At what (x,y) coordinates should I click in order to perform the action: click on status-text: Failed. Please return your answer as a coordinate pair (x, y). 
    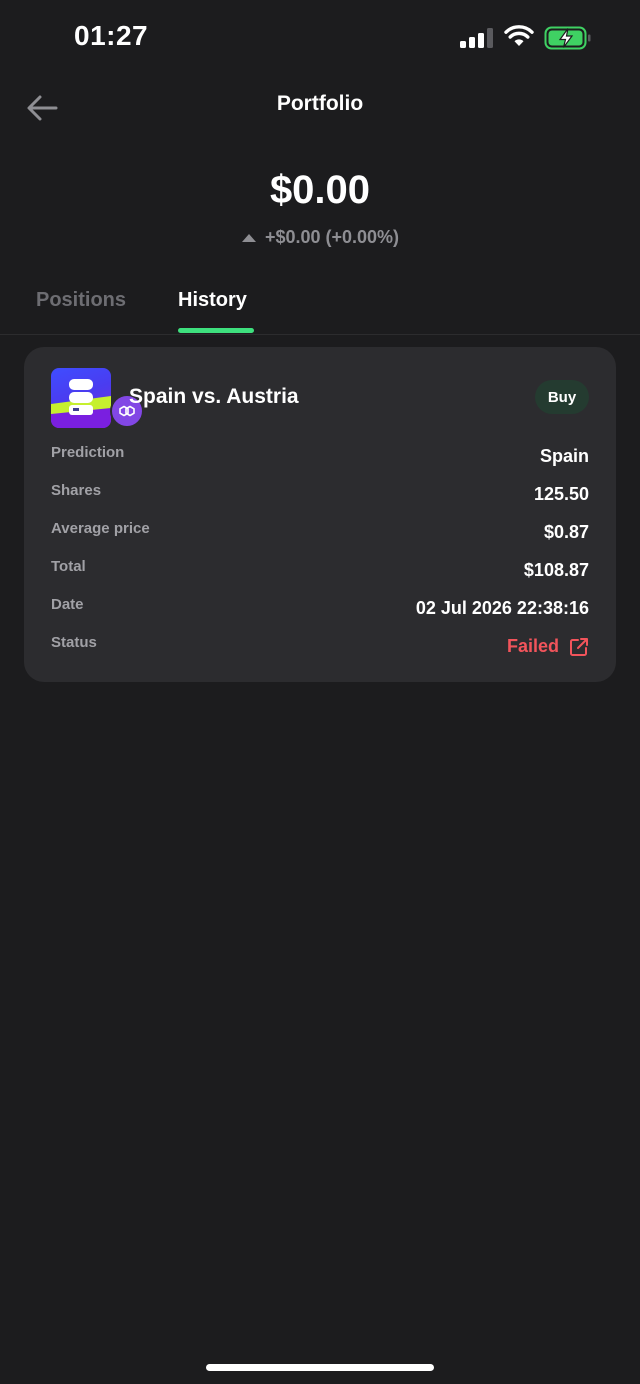
    Looking at the image, I should click on (532, 646).